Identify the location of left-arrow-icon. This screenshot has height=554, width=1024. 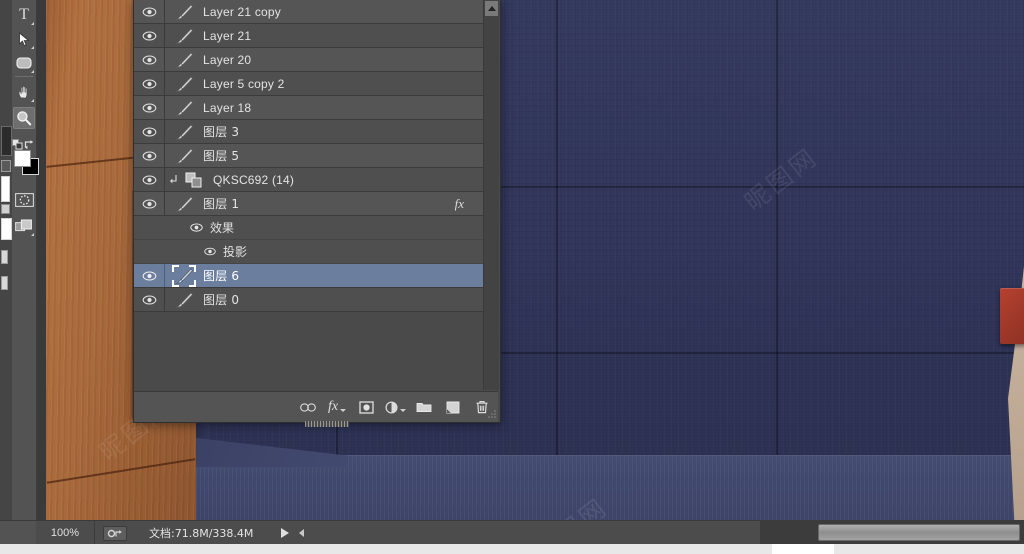
(302, 533).